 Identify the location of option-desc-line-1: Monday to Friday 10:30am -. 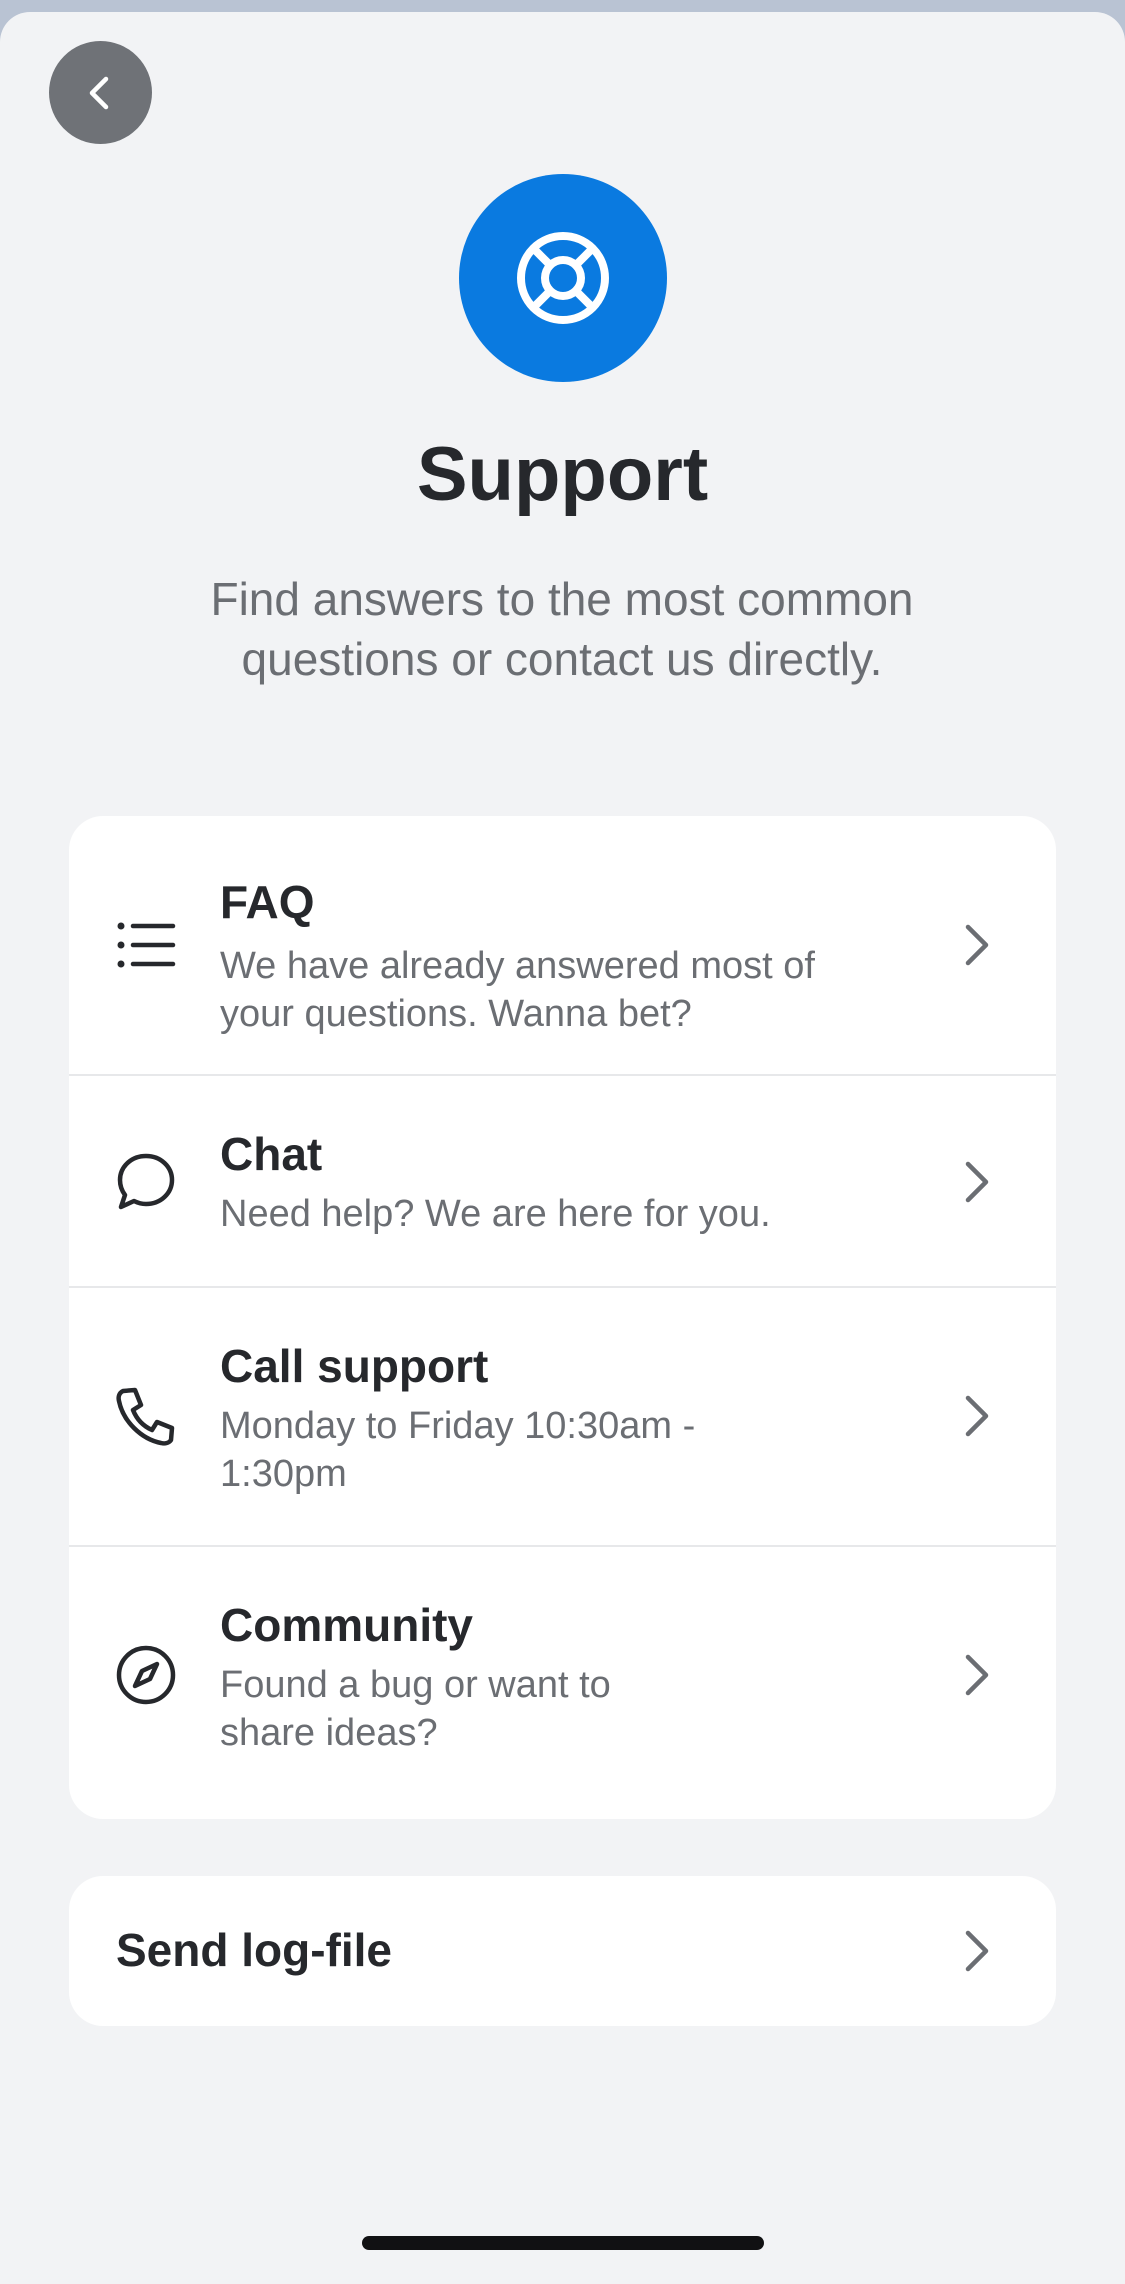
(458, 1426).